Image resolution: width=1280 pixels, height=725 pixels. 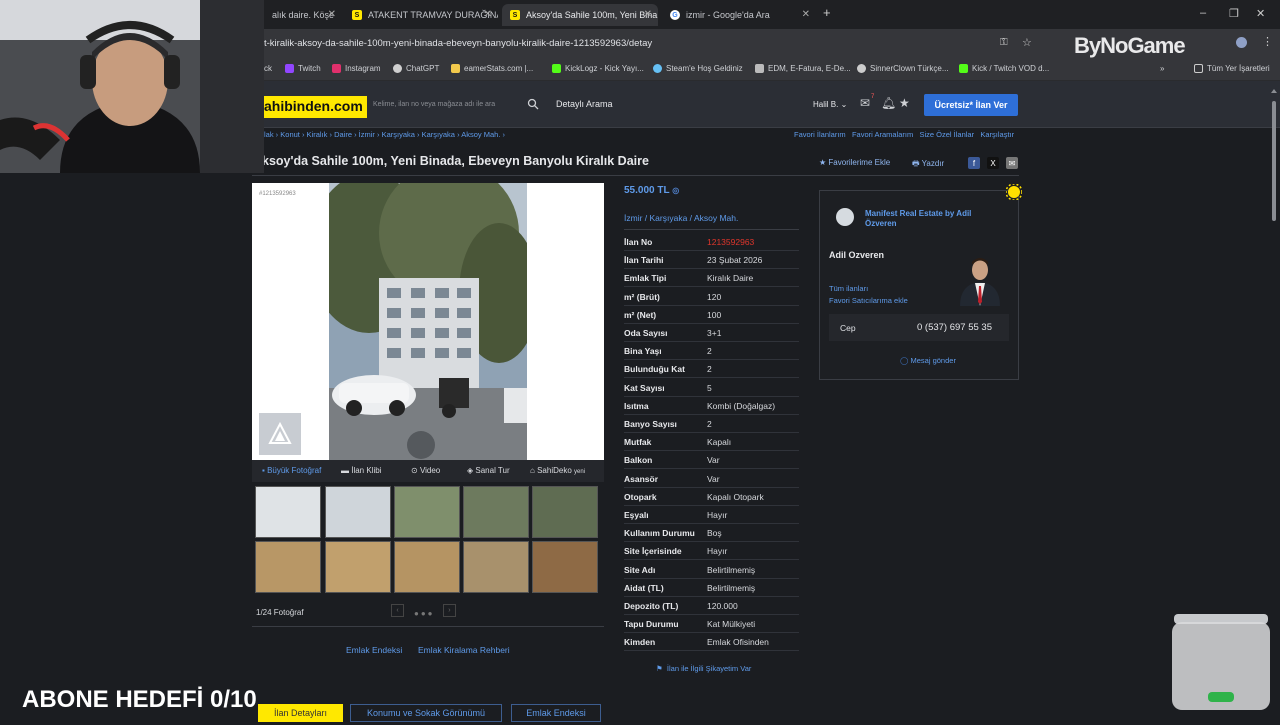 What do you see at coordinates (557, 470) in the screenshot?
I see `tab-sahideko: ⌂ SahiDeko yeni` at bounding box center [557, 470].